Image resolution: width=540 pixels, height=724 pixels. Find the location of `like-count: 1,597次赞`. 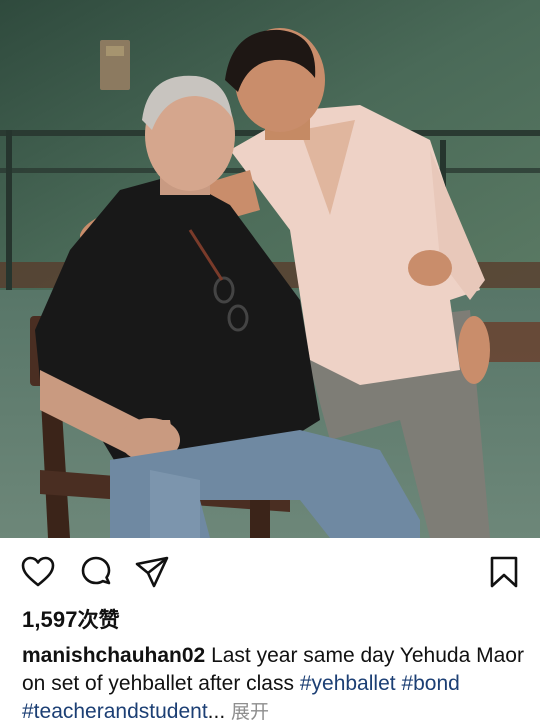

like-count: 1,597次赞 is located at coordinates (71, 619).